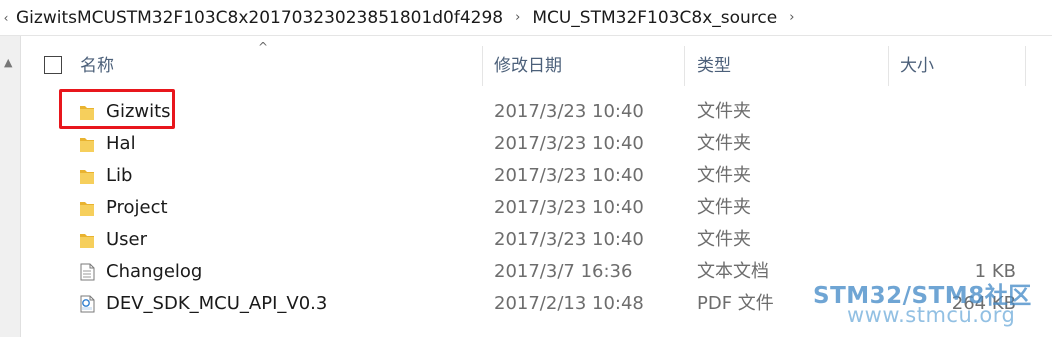 Image resolution: width=1052 pixels, height=337 pixels. I want to click on scroll-up-arrow-icon: ▲, so click(8, 62).